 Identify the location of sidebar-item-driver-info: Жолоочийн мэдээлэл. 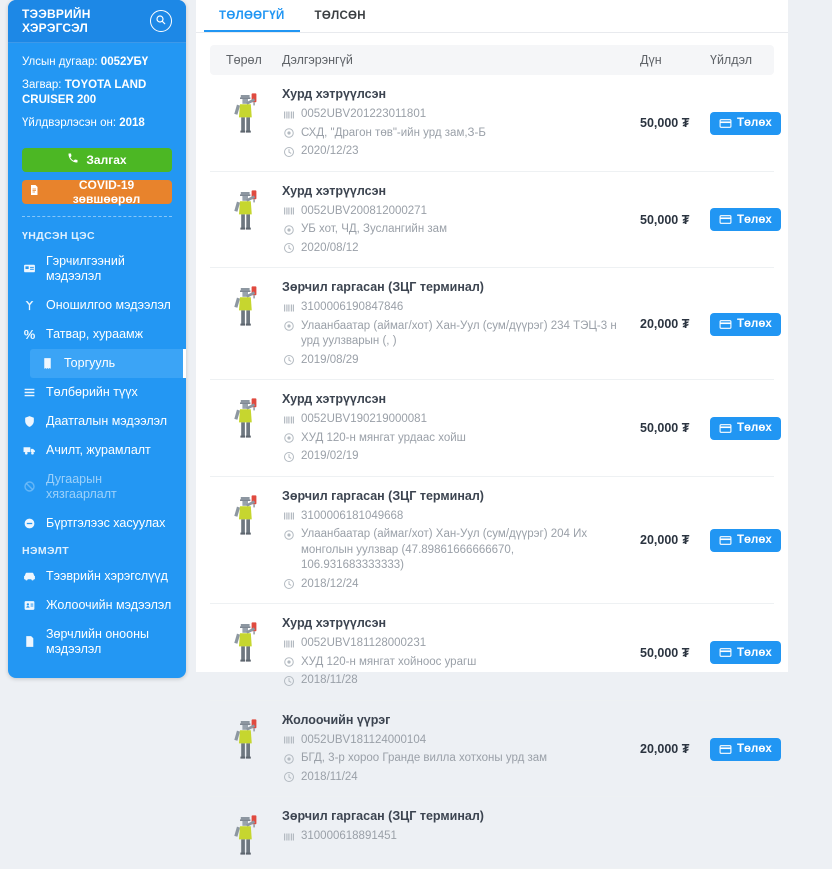
(97, 605).